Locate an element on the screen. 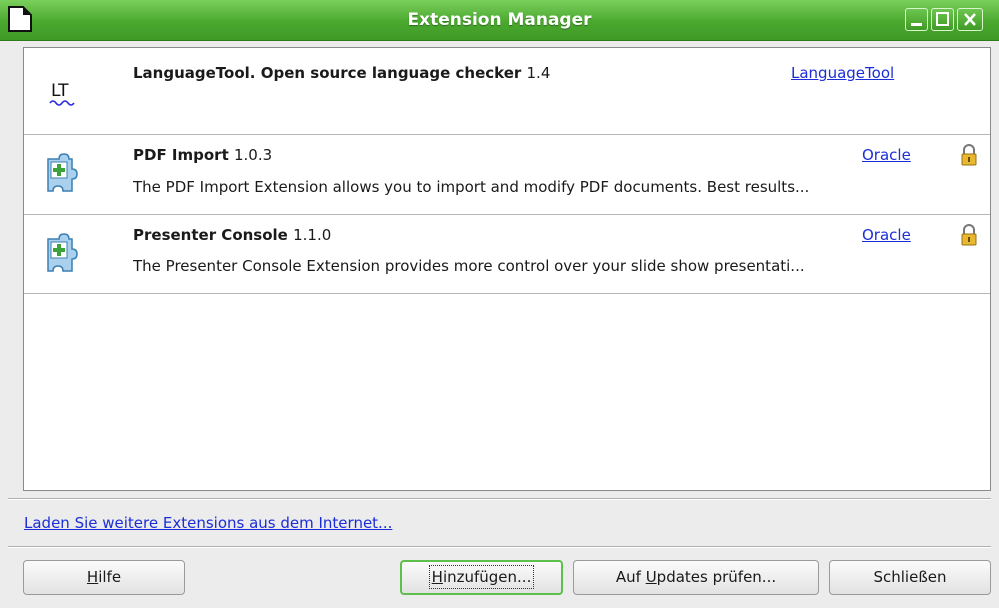 This screenshot has height=608, width=999. maximize-icon is located at coordinates (942, 19).